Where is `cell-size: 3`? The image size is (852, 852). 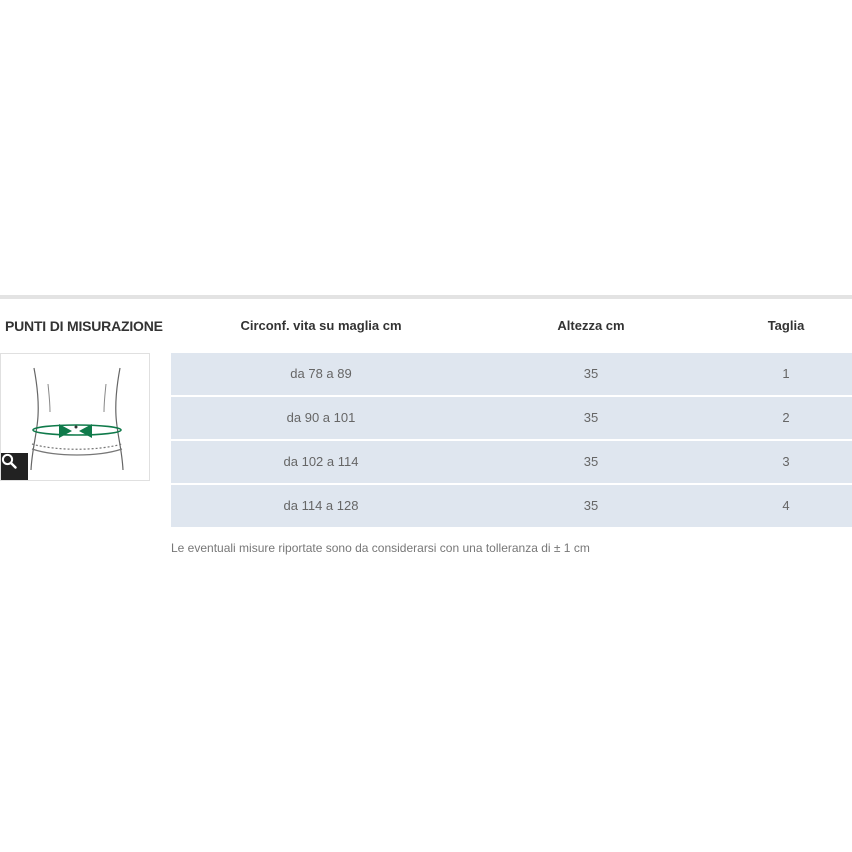 cell-size: 3 is located at coordinates (786, 461).